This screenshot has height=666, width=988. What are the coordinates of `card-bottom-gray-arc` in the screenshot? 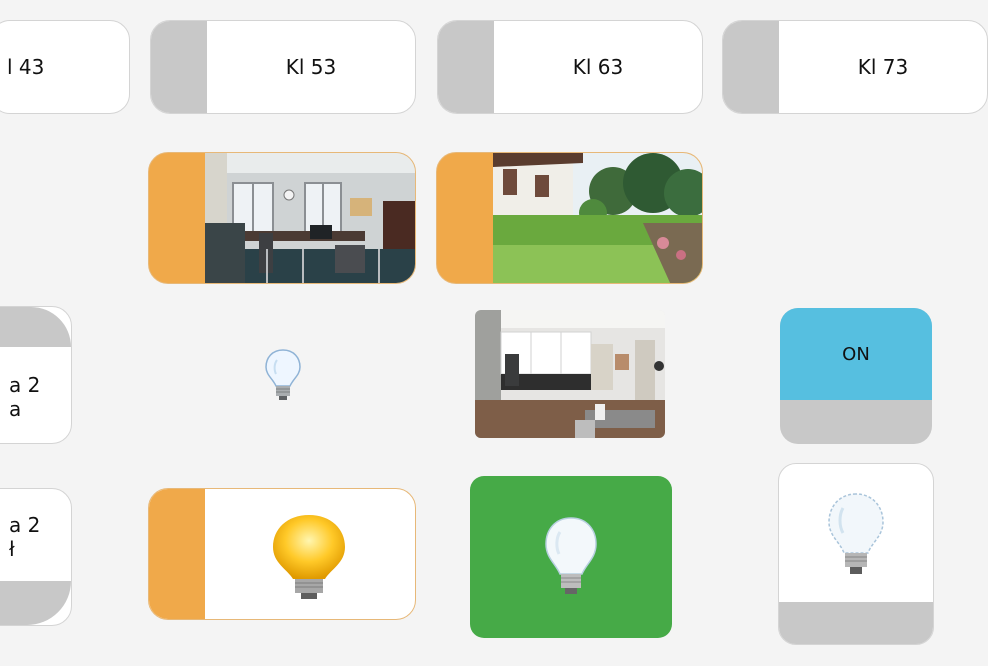 It's located at (35, 603).